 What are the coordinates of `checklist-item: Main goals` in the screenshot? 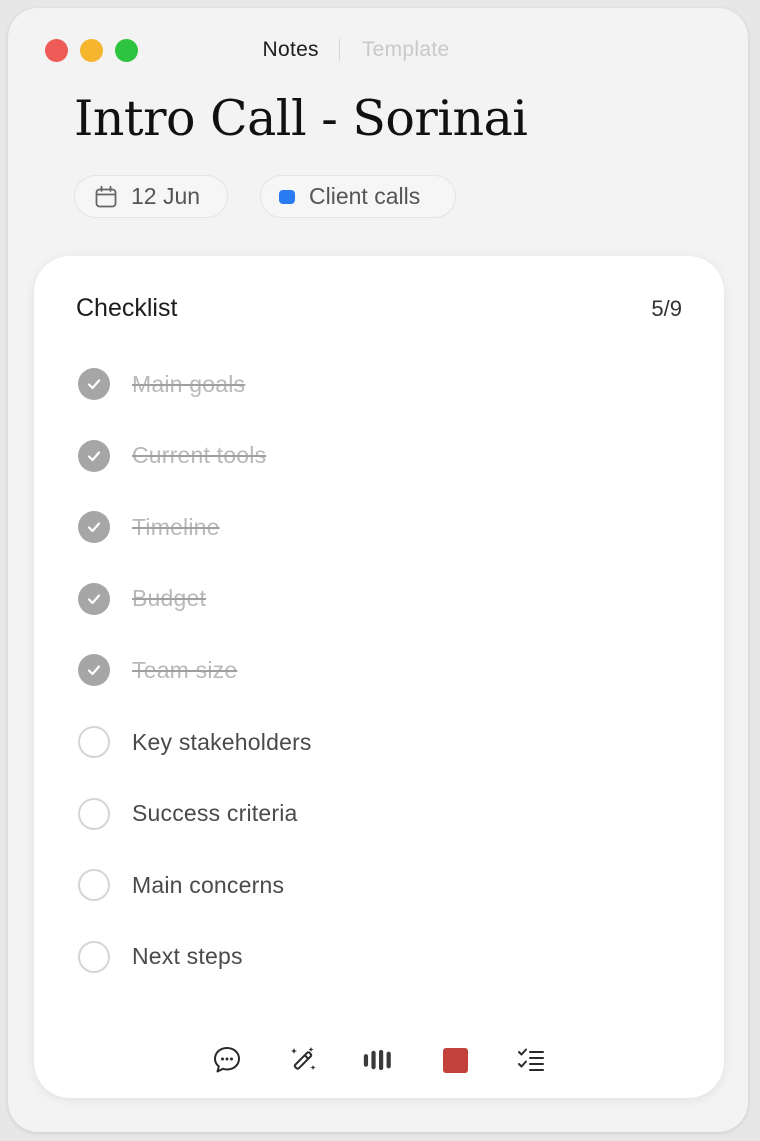 It's located at (161, 384).